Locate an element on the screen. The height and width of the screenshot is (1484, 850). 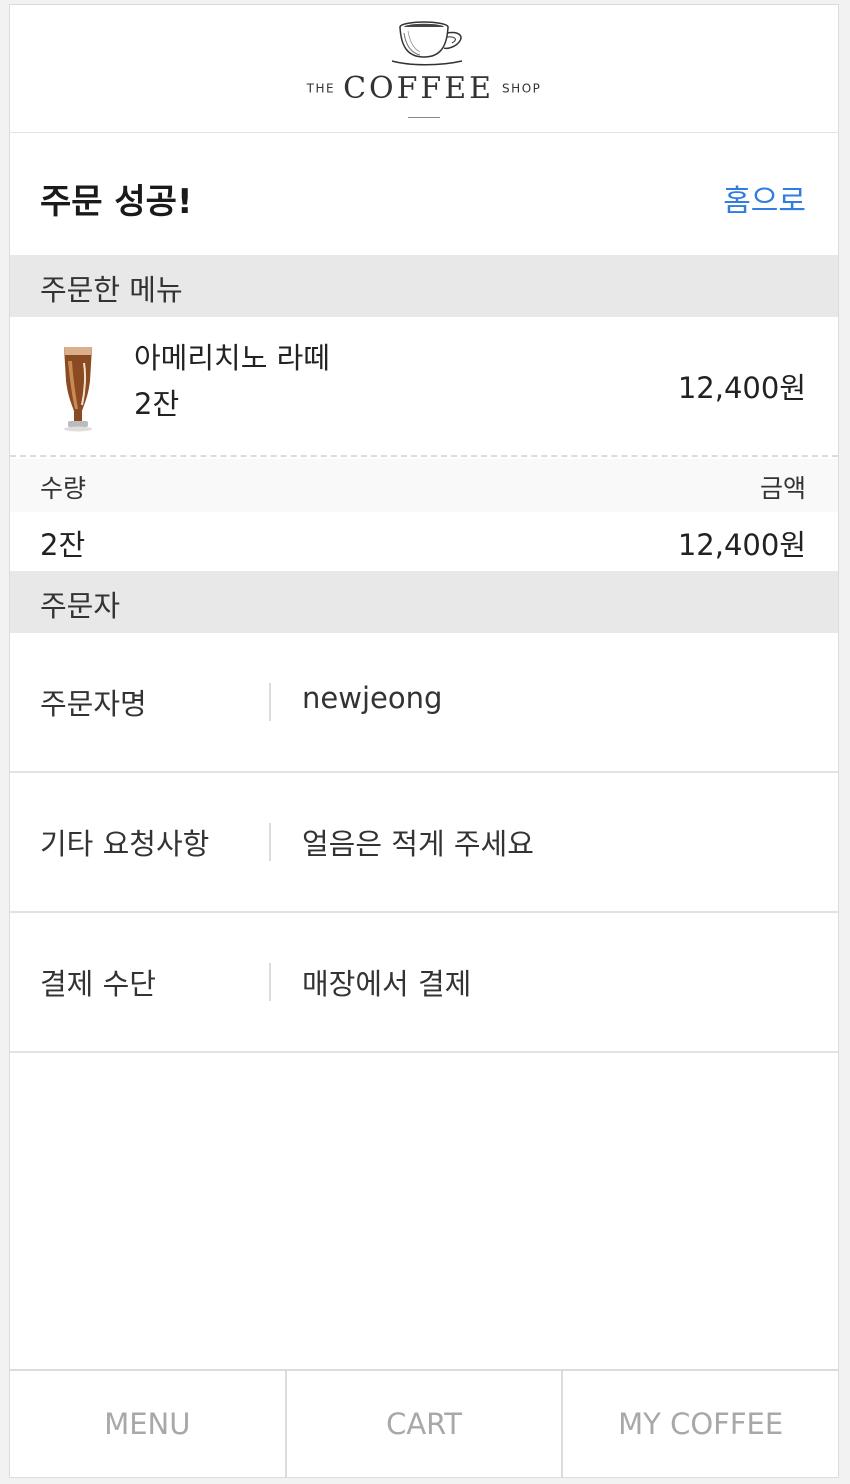
summary-values: 2잔 12,400원 is located at coordinates (424, 542).